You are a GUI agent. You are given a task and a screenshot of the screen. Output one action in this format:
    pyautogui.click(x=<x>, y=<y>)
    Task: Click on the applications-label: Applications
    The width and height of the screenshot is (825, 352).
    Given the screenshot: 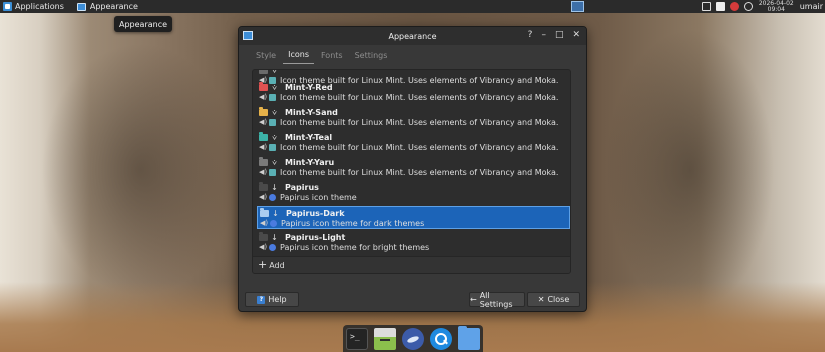 What is the action you would take?
    pyautogui.click(x=39, y=6)
    